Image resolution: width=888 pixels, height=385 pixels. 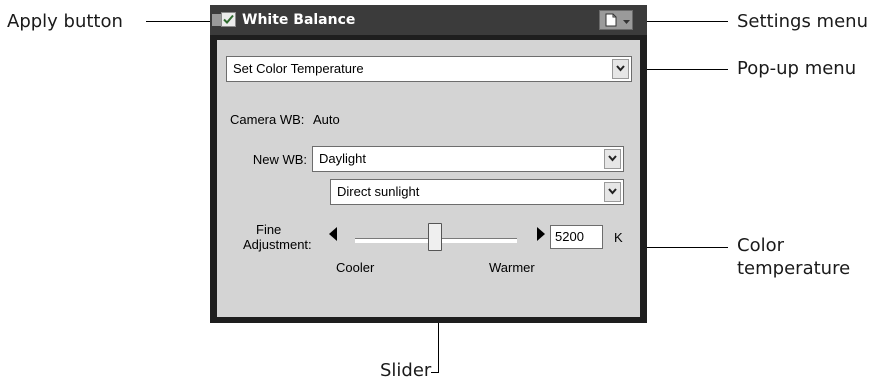 What do you see at coordinates (477, 192) in the screenshot?
I see `light-subtype-dropdown: Direct sunlight` at bounding box center [477, 192].